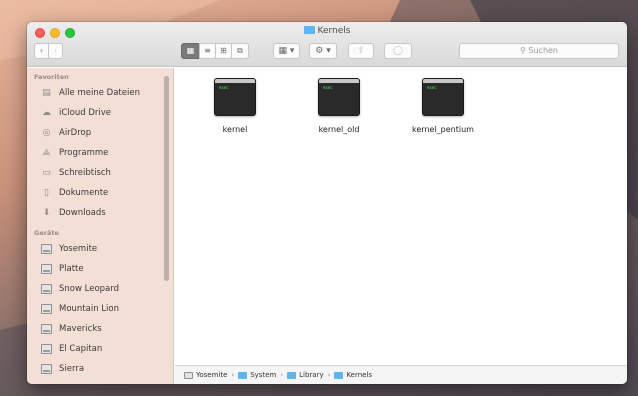 Image resolution: width=638 pixels, height=396 pixels. Describe the element at coordinates (46, 213) in the screenshot. I see `downloads-icon: ⬇` at that location.